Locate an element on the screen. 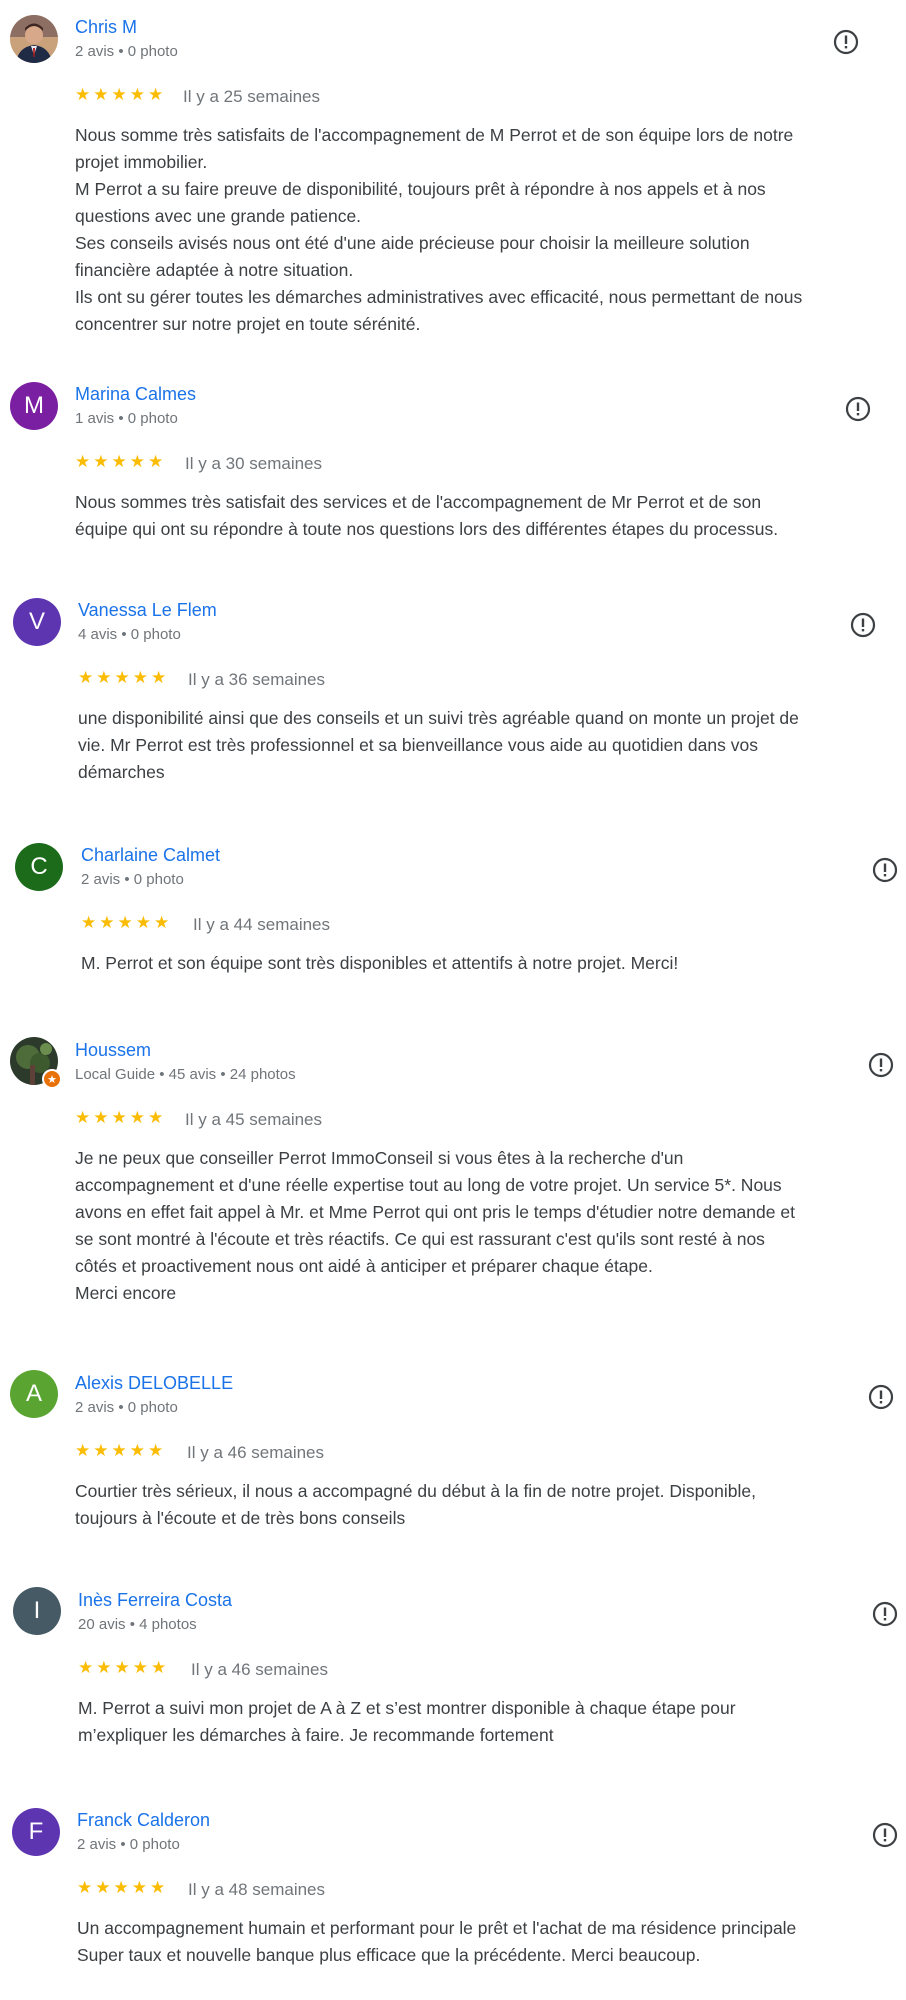 The width and height of the screenshot is (906, 2000). review-date: Il y a 25 semaines is located at coordinates (252, 96).